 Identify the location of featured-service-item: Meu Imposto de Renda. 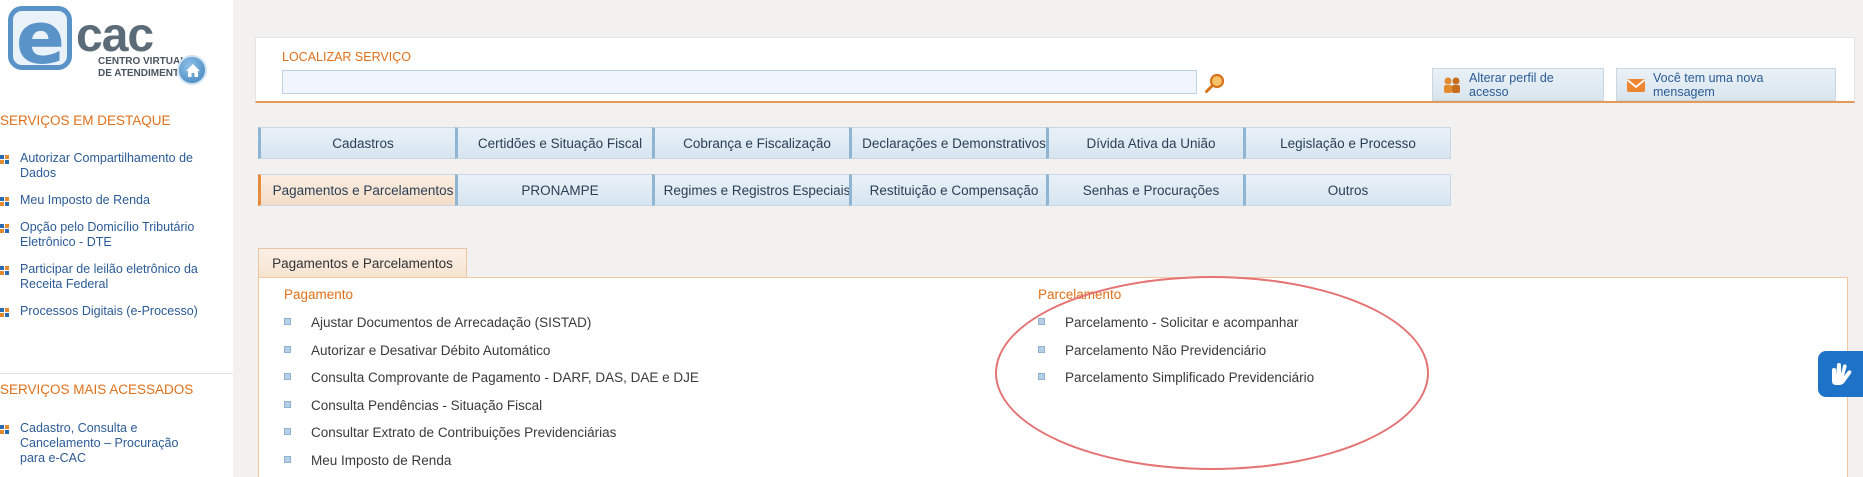
(100, 200).